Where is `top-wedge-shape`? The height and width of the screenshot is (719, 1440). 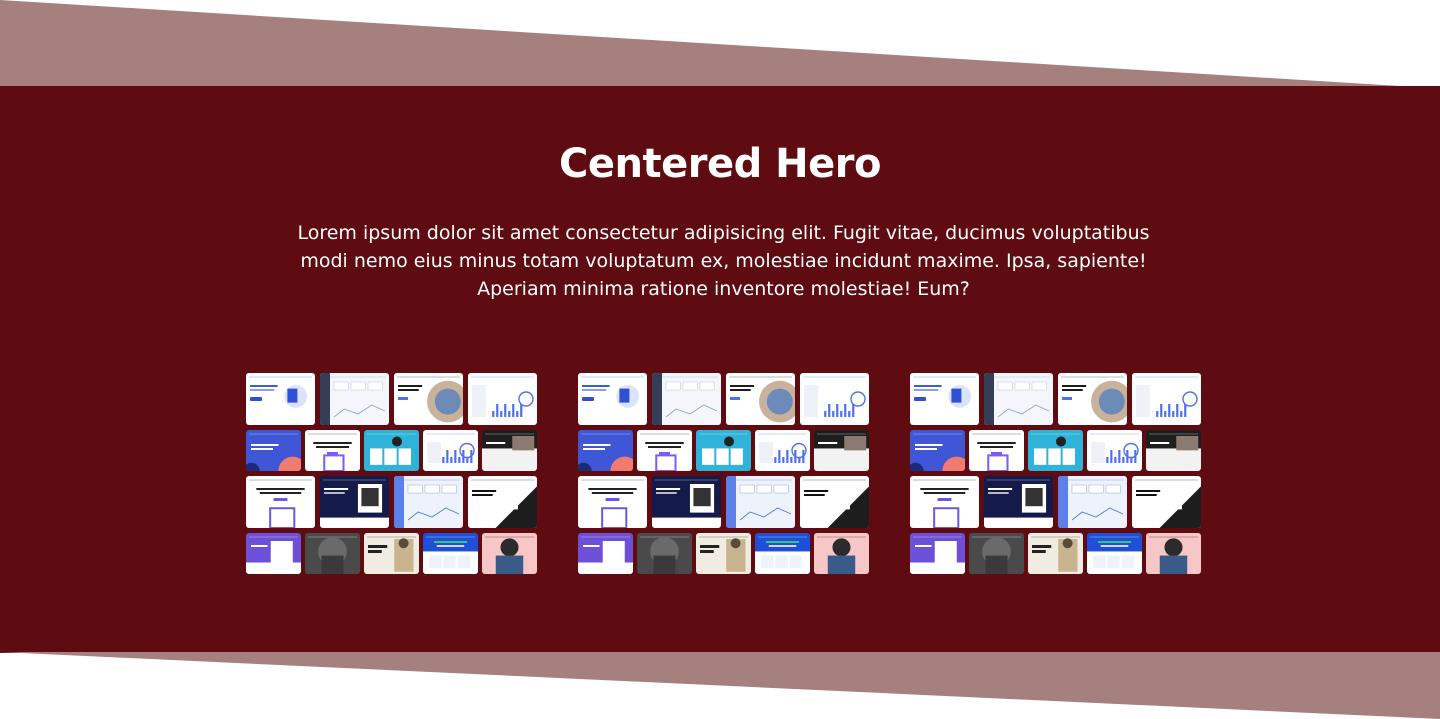
top-wedge-shape is located at coordinates (700, 43).